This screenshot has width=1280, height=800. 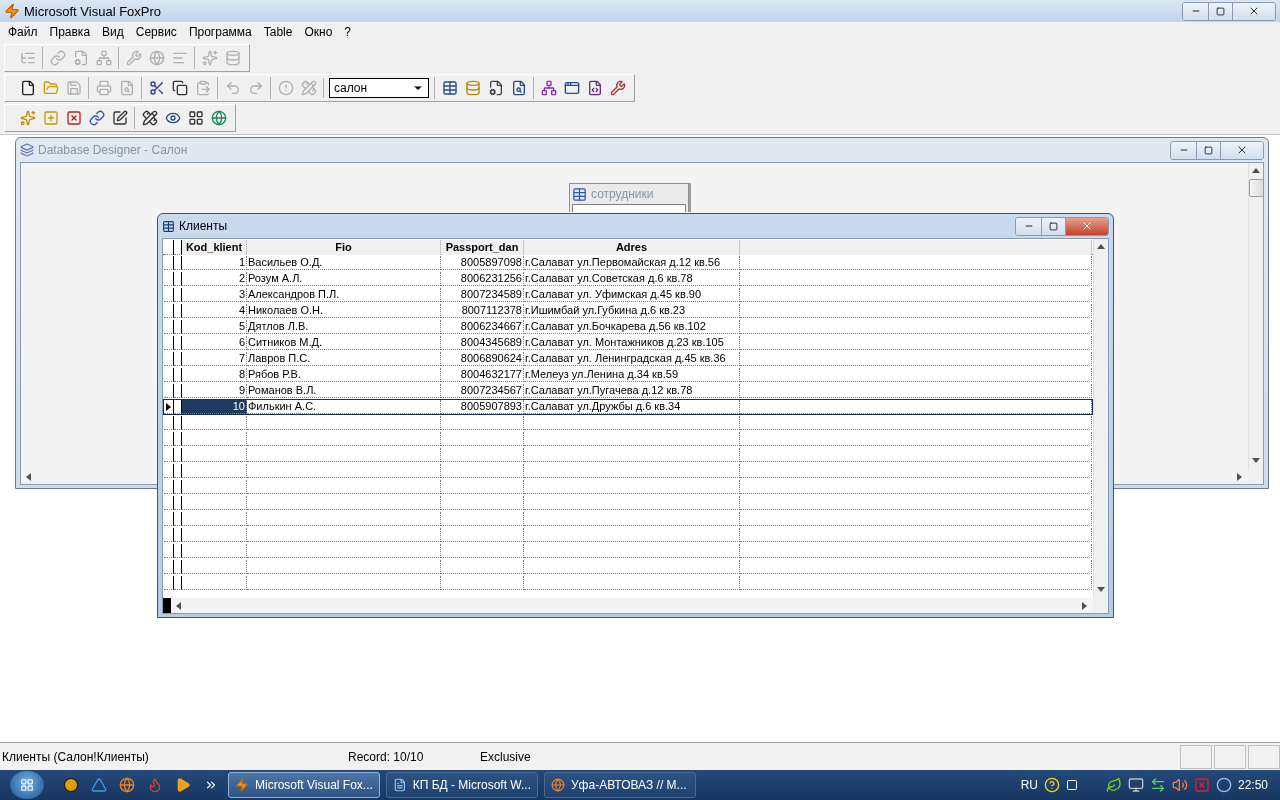 What do you see at coordinates (103, 58) in the screenshot?
I see `network-icon` at bounding box center [103, 58].